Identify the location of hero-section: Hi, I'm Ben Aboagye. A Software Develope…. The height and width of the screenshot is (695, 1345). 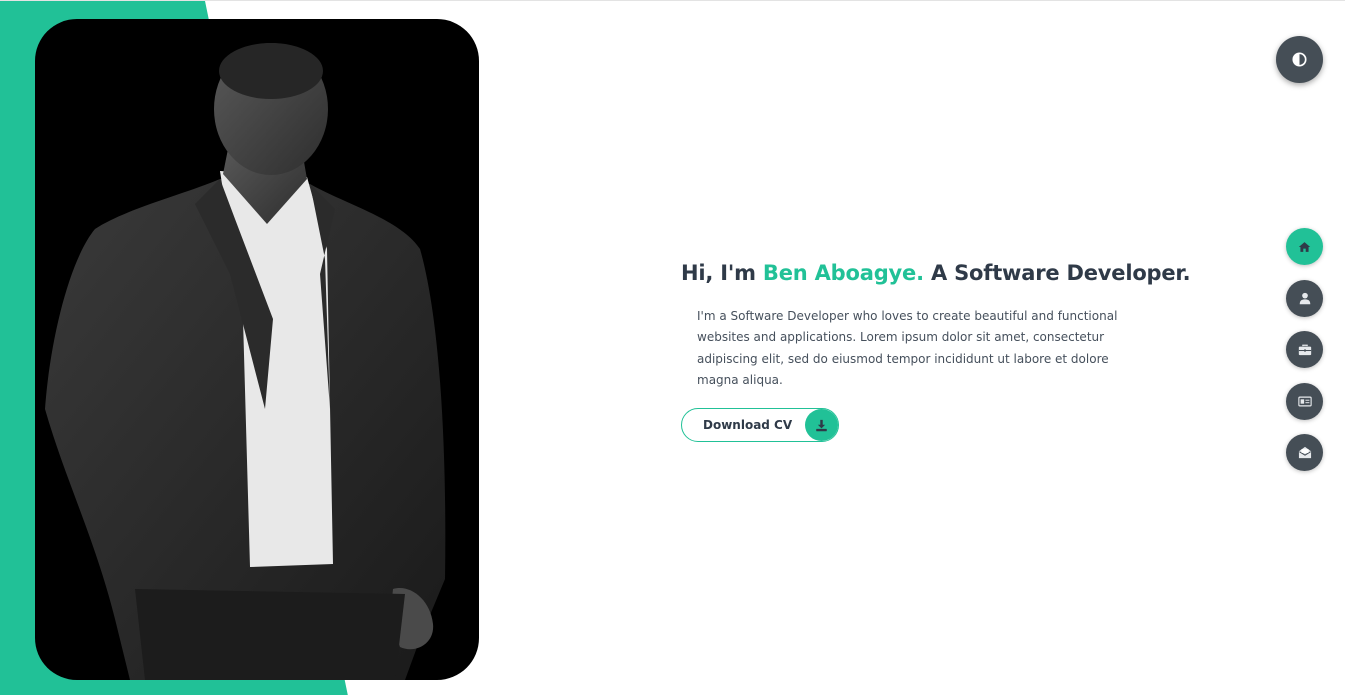
(936, 350).